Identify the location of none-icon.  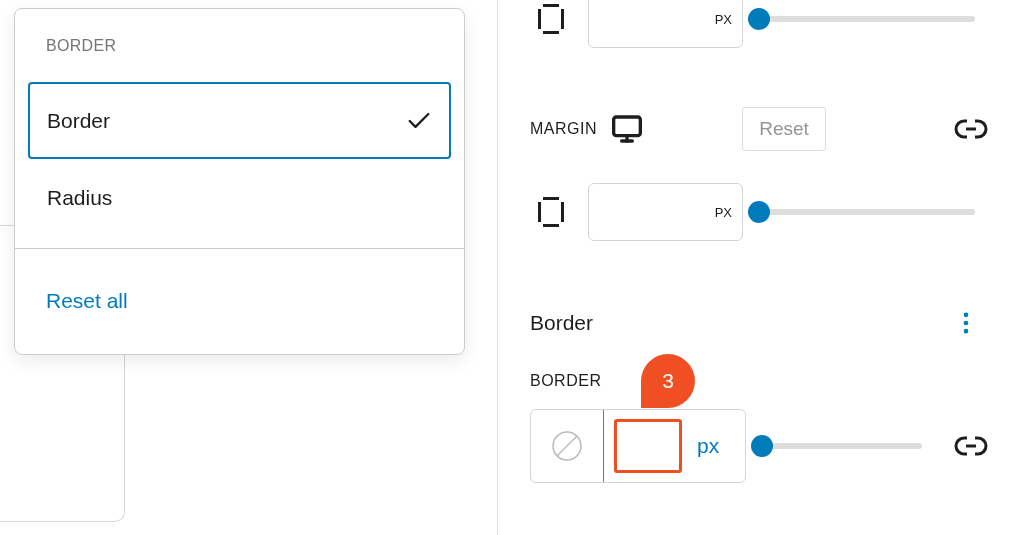
(567, 446).